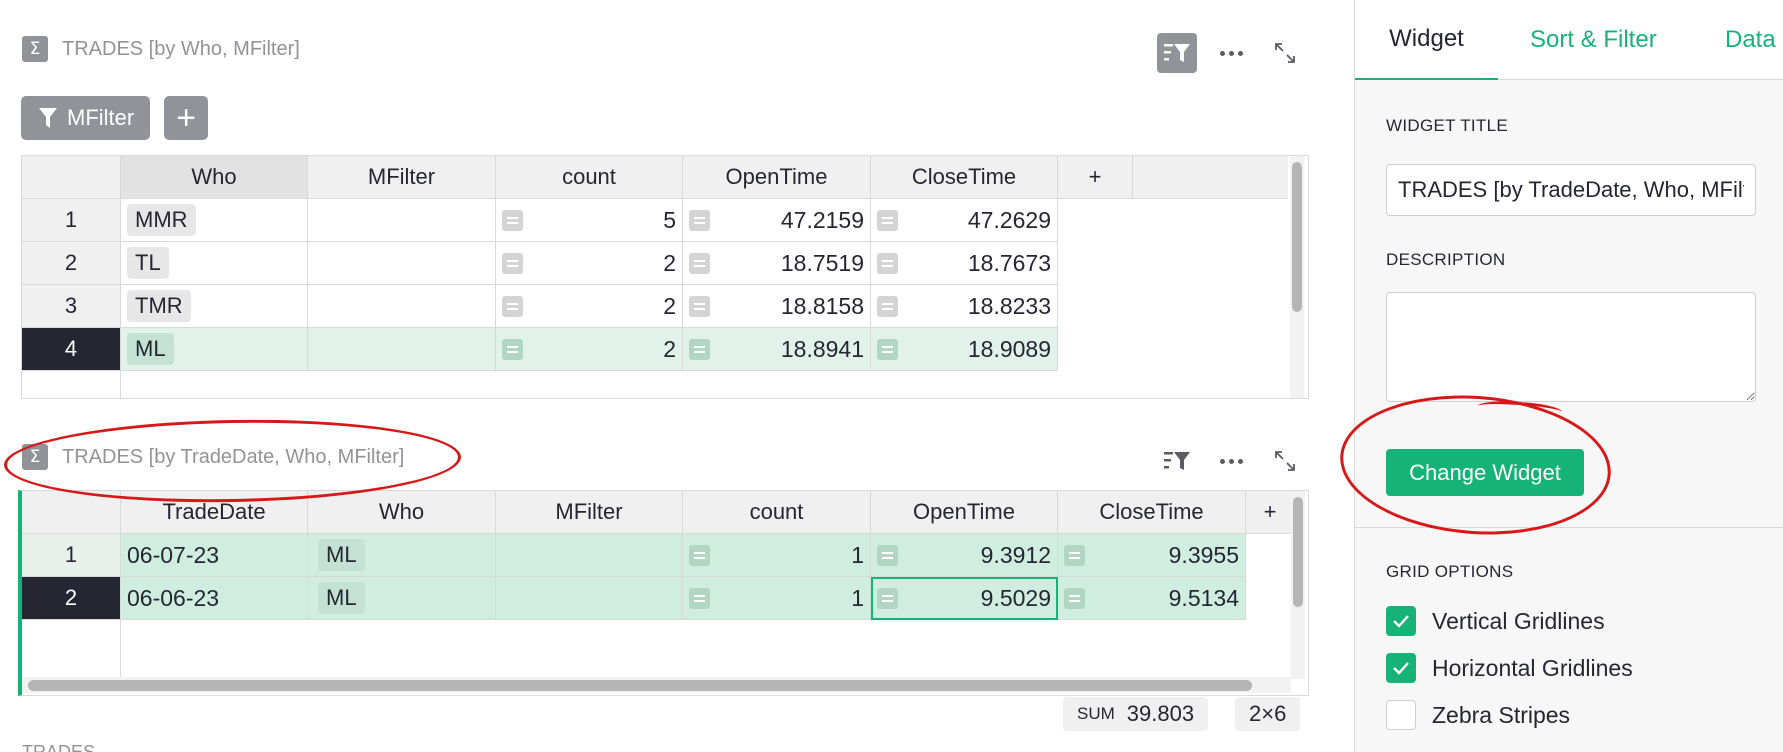 The image size is (1783, 752). What do you see at coordinates (777, 349) in the screenshot?
I see `opentime-cell: 18.8941` at bounding box center [777, 349].